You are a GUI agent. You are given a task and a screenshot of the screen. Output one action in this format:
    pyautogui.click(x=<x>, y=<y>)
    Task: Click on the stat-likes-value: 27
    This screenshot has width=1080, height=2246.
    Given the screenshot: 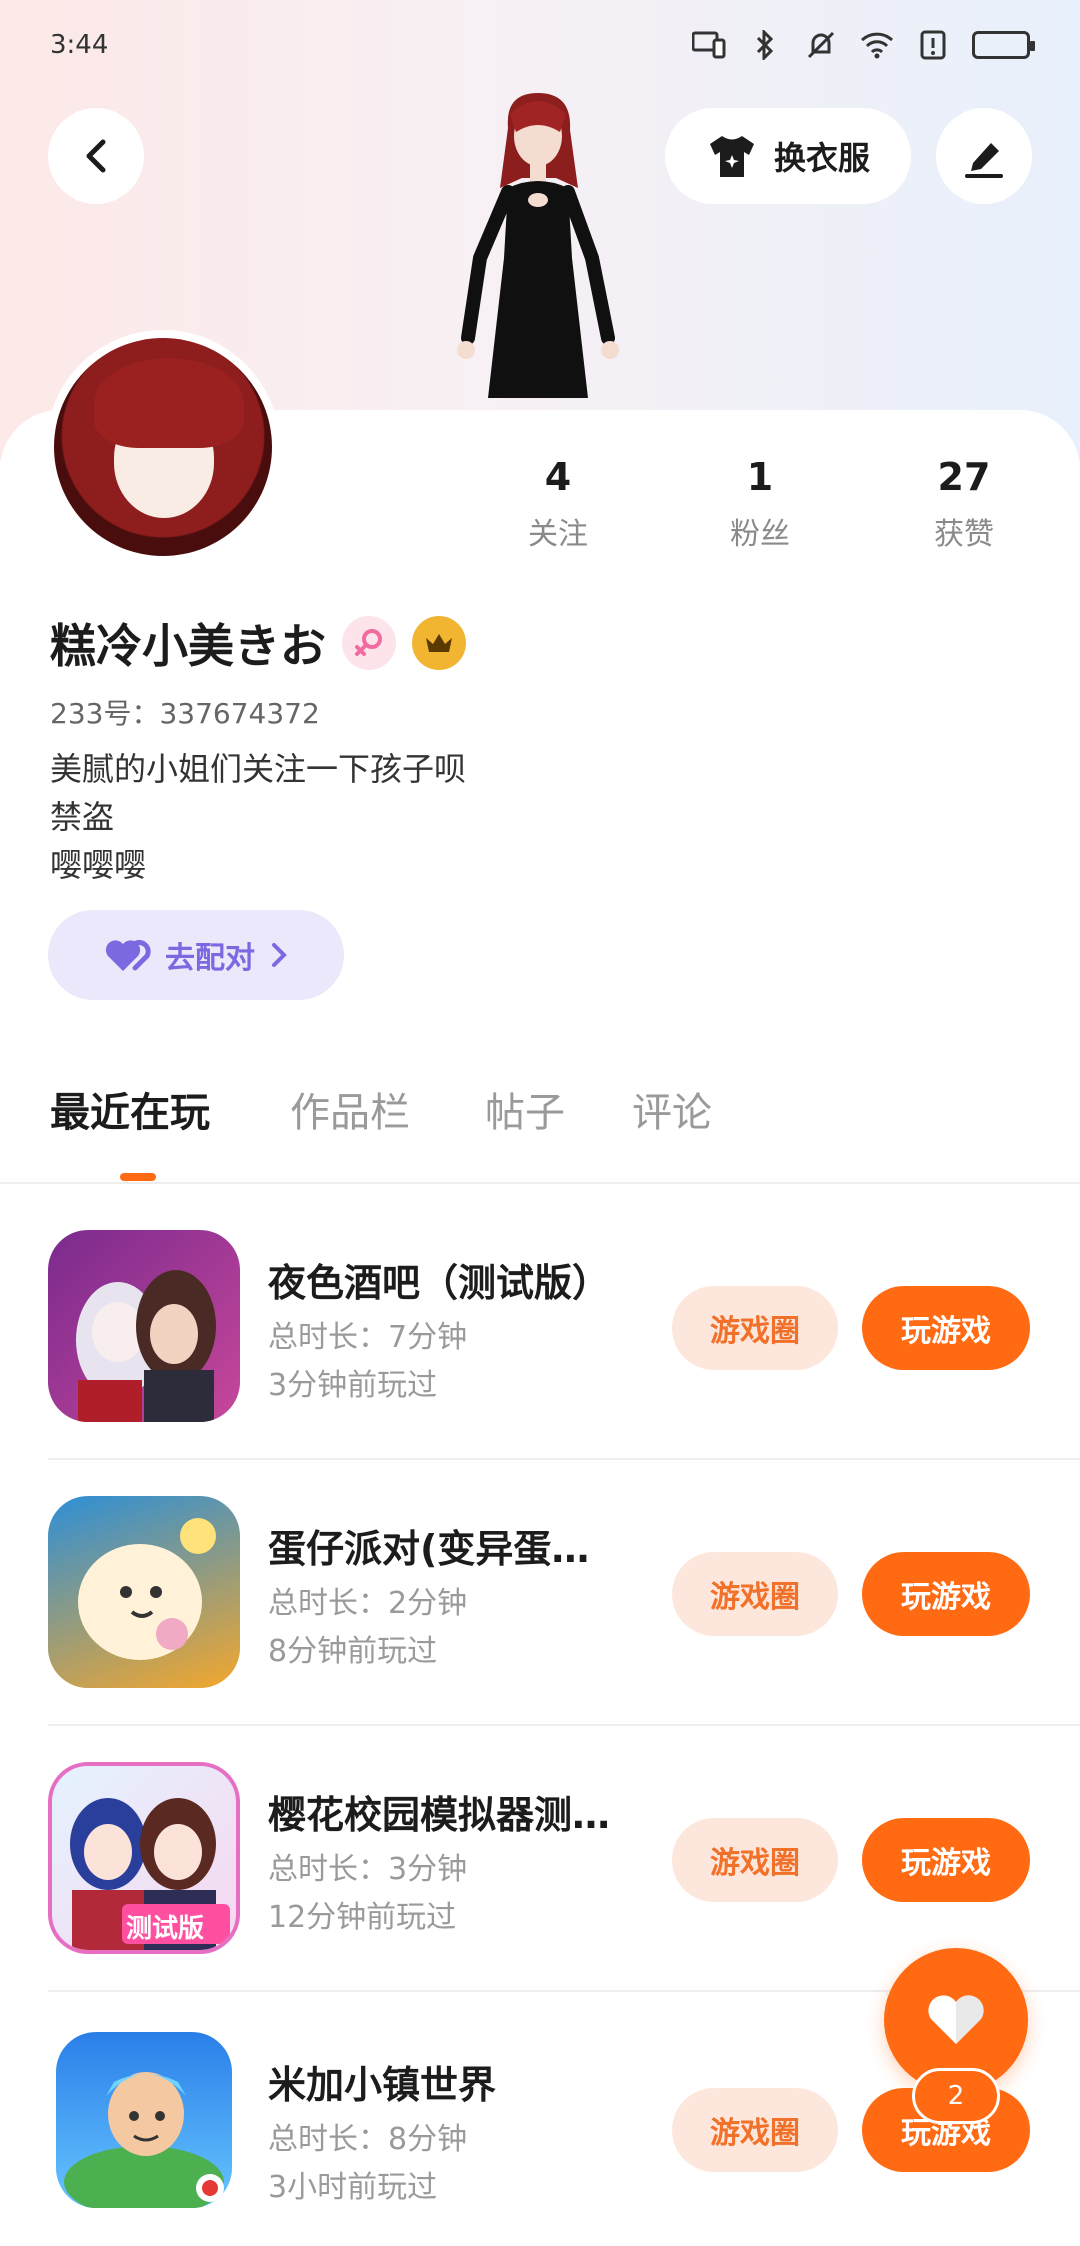 What is the action you would take?
    pyautogui.click(x=964, y=477)
    